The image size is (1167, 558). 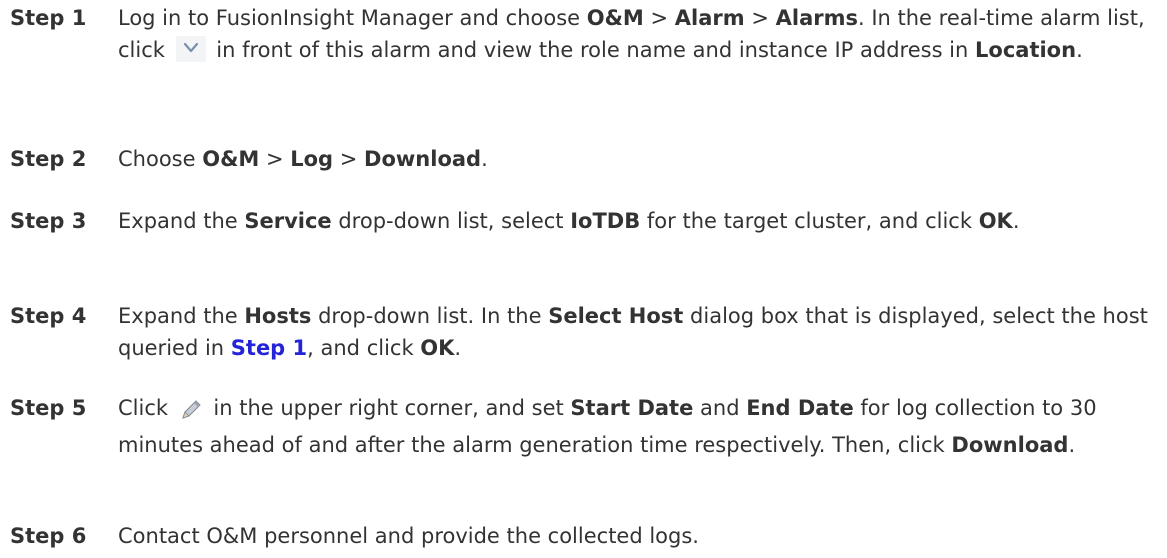 I want to click on ui-term: Select Host, so click(x=616, y=316).